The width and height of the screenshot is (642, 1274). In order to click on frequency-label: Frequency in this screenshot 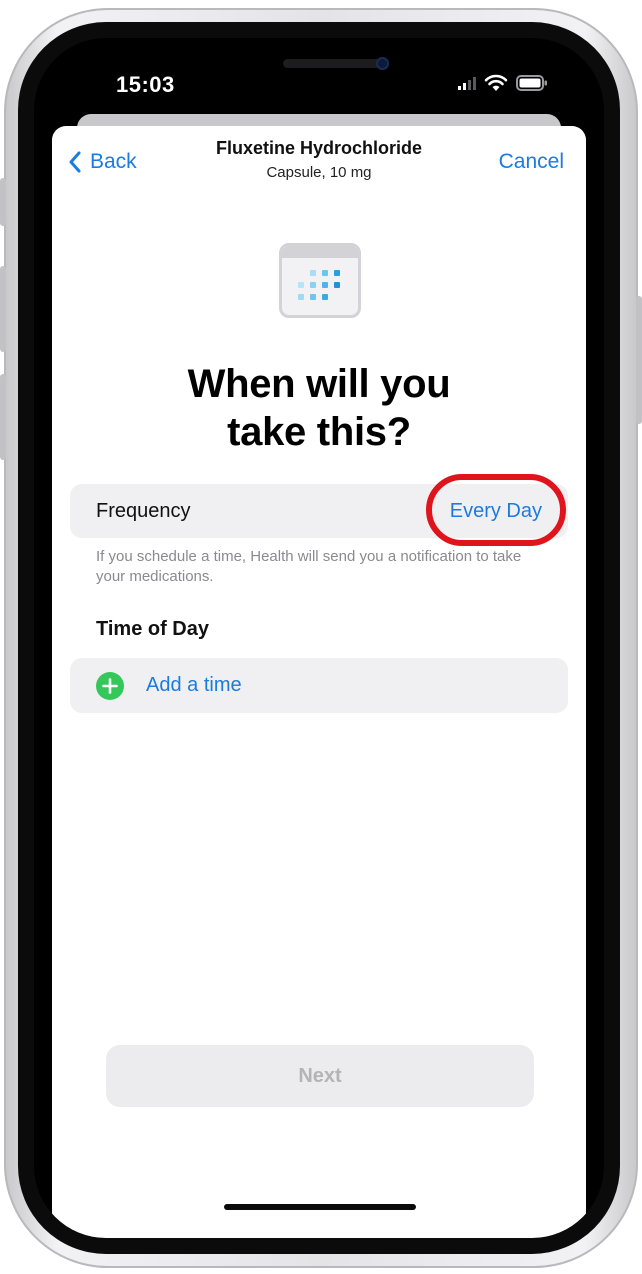, I will do `click(143, 511)`.